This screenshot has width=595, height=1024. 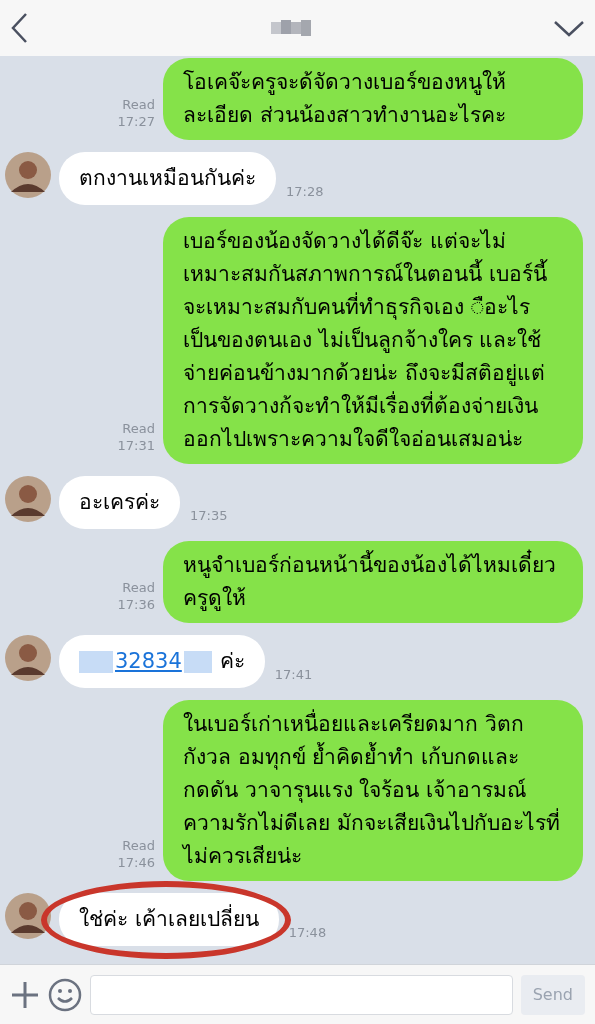 What do you see at coordinates (307, 932) in the screenshot?
I see `message-time: 17:48` at bounding box center [307, 932].